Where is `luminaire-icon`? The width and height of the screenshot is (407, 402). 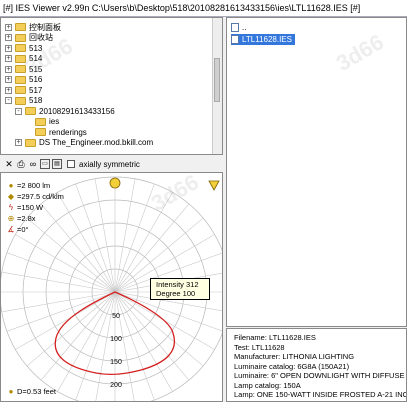 luminaire-icon is located at coordinates (115, 183).